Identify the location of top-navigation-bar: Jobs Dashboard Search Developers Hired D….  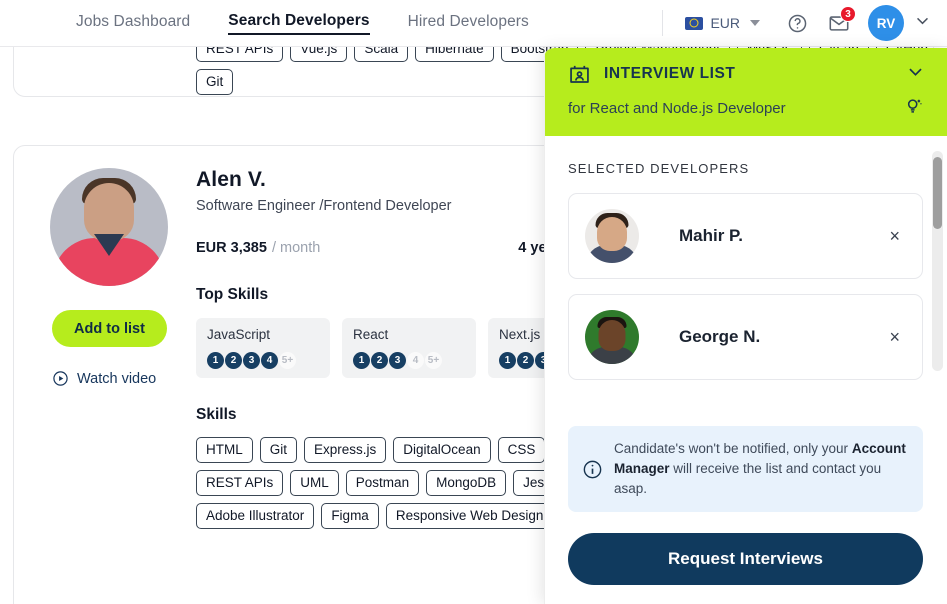
(473, 23).